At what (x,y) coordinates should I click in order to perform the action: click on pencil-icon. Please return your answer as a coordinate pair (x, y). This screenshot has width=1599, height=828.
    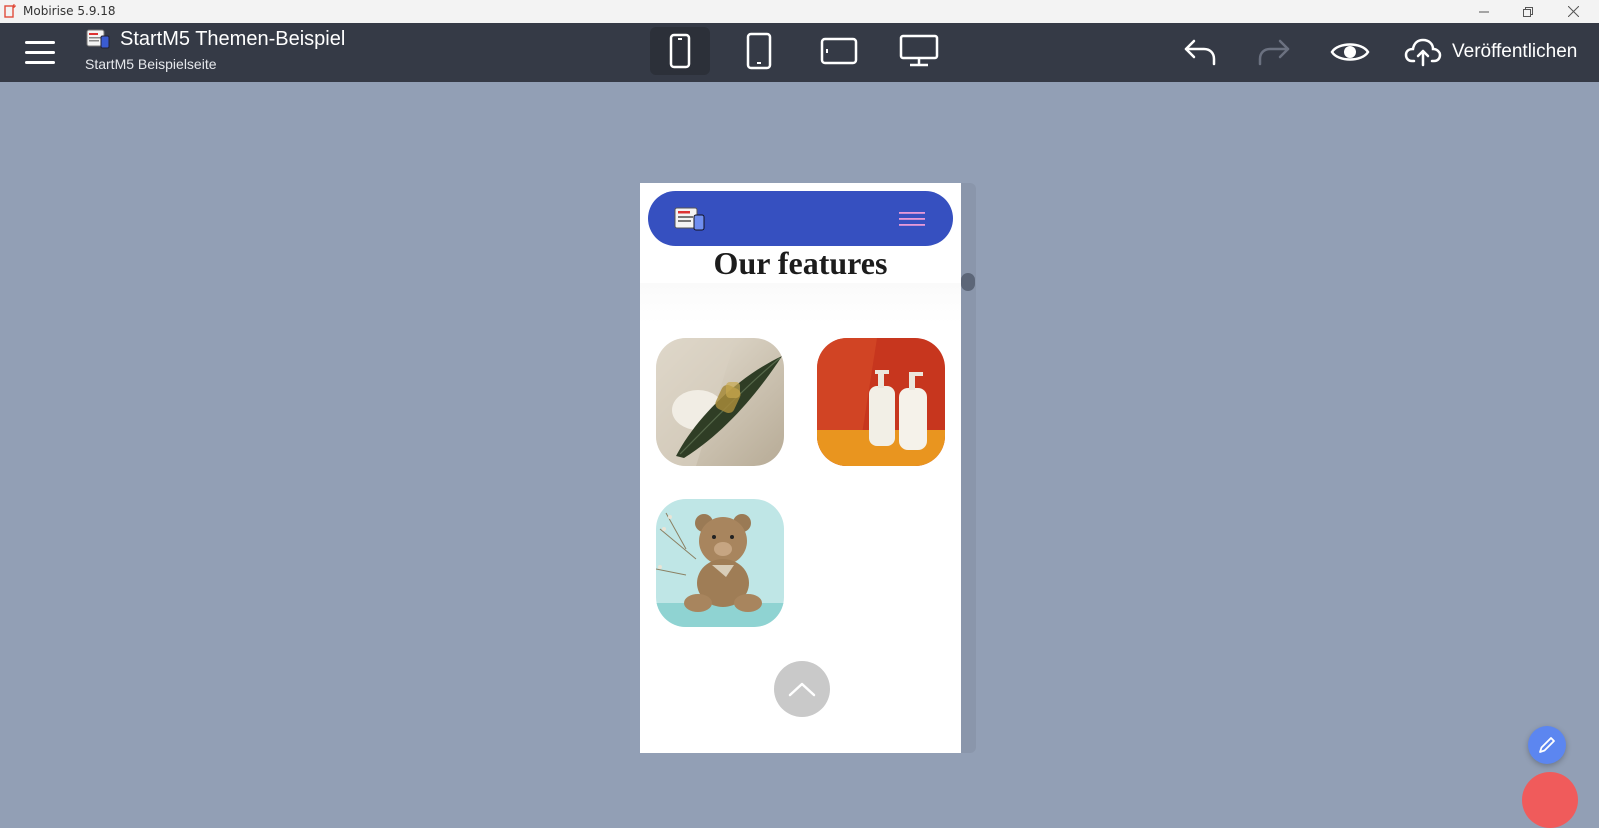
    Looking at the image, I should click on (1547, 745).